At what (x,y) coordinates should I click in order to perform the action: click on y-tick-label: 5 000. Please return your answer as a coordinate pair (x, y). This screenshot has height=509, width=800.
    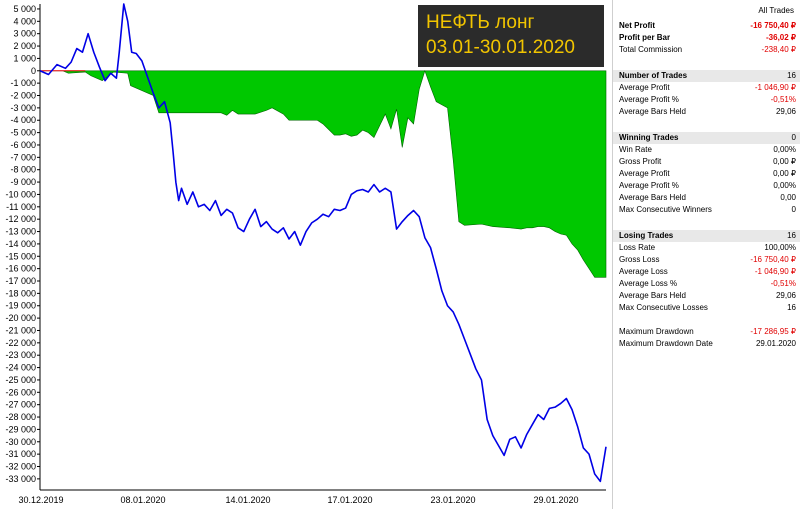
    Looking at the image, I should click on (24, 9).